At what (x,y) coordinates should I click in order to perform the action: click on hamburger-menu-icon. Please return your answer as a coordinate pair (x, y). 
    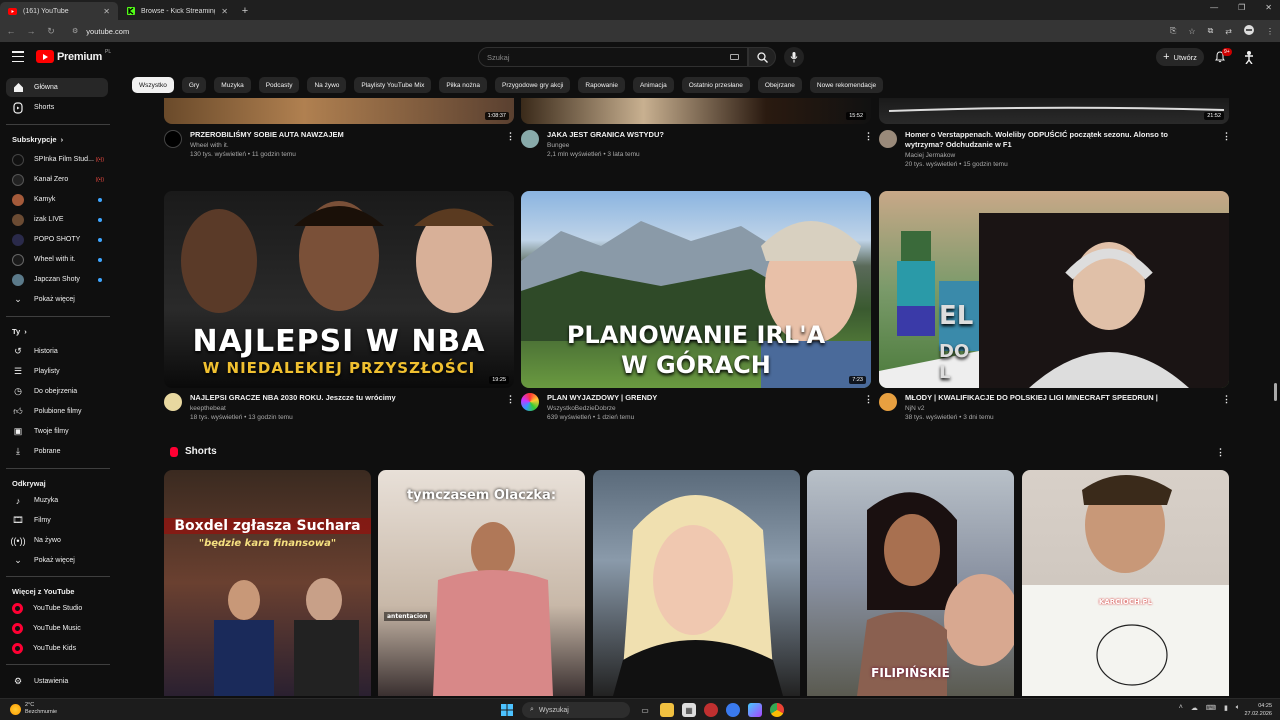
    Looking at the image, I should click on (18, 56).